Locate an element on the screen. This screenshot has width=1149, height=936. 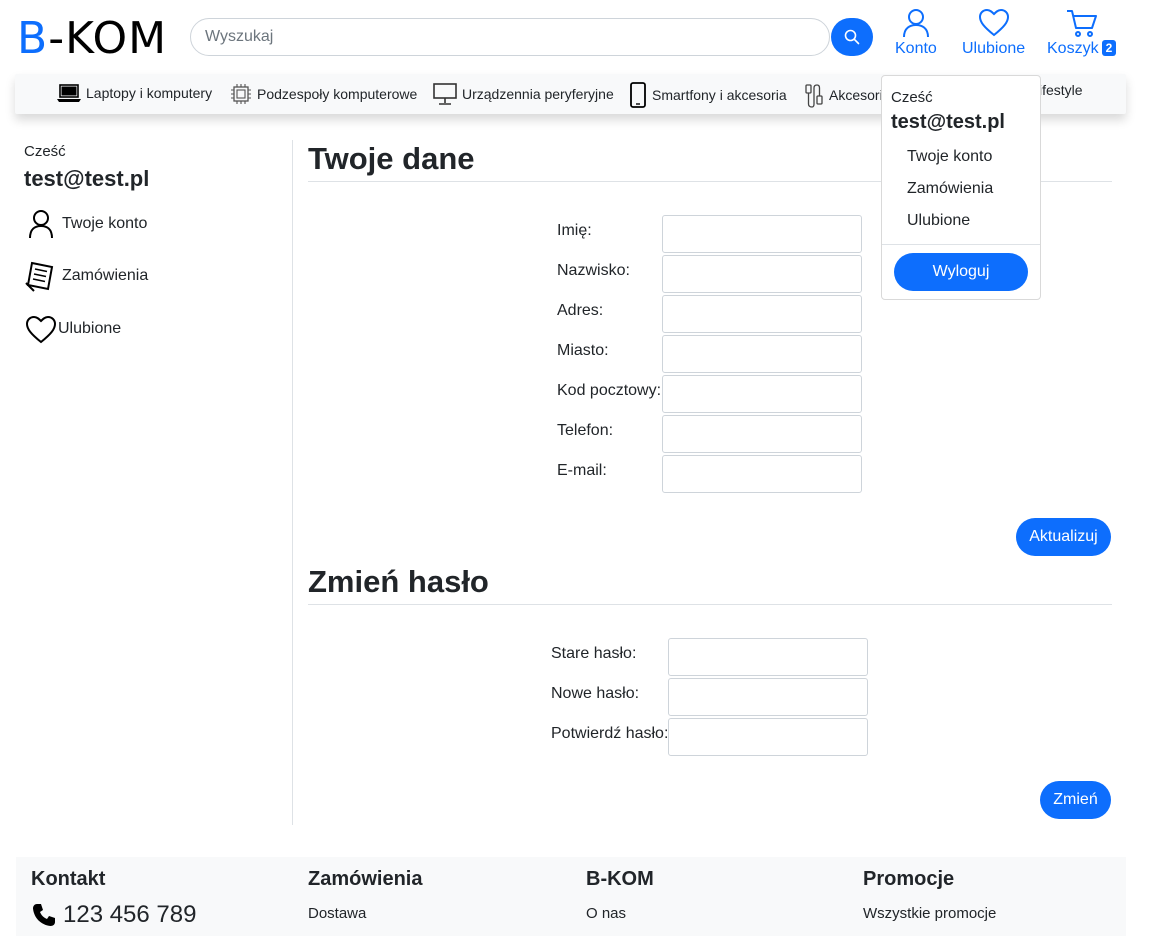
cart-label: Koszyk is located at coordinates (1073, 48).